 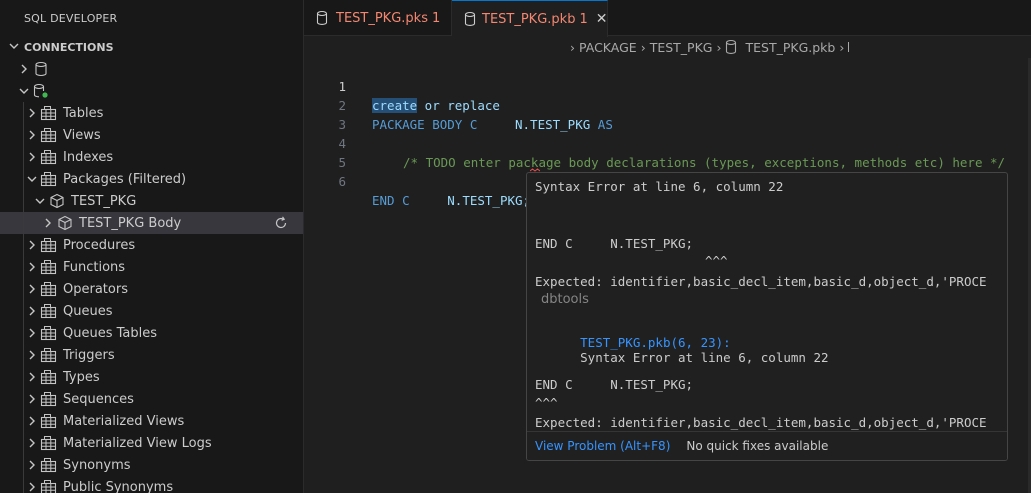 What do you see at coordinates (89, 355) in the screenshot?
I see `sidebar-item-label: Triggers` at bounding box center [89, 355].